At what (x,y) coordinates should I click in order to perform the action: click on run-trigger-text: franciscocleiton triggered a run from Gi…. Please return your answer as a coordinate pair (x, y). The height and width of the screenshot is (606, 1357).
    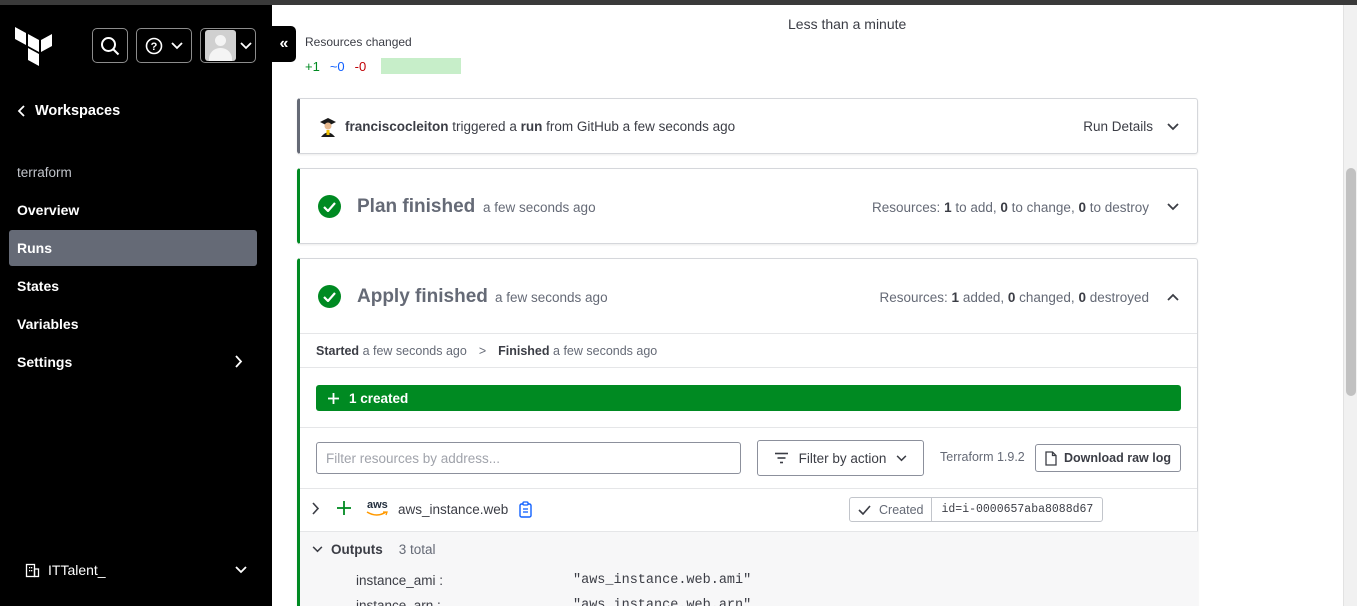
    Looking at the image, I should click on (540, 126).